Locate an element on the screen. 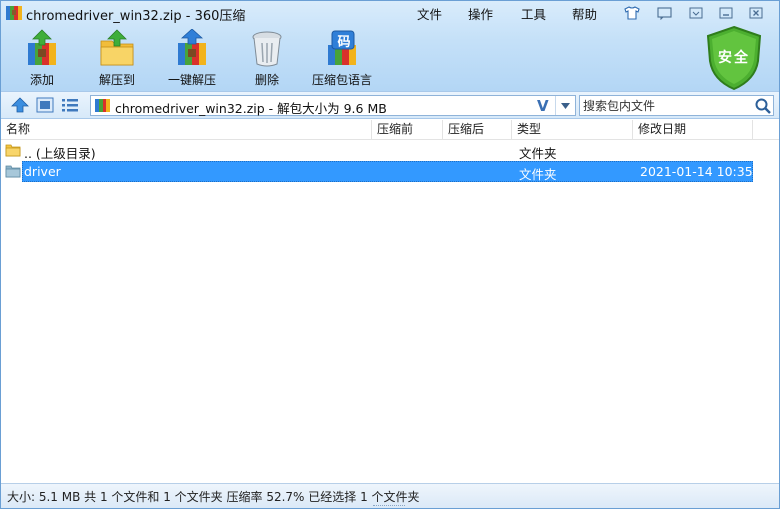 The image size is (780, 509). add-label: 添加 is located at coordinates (41, 80).